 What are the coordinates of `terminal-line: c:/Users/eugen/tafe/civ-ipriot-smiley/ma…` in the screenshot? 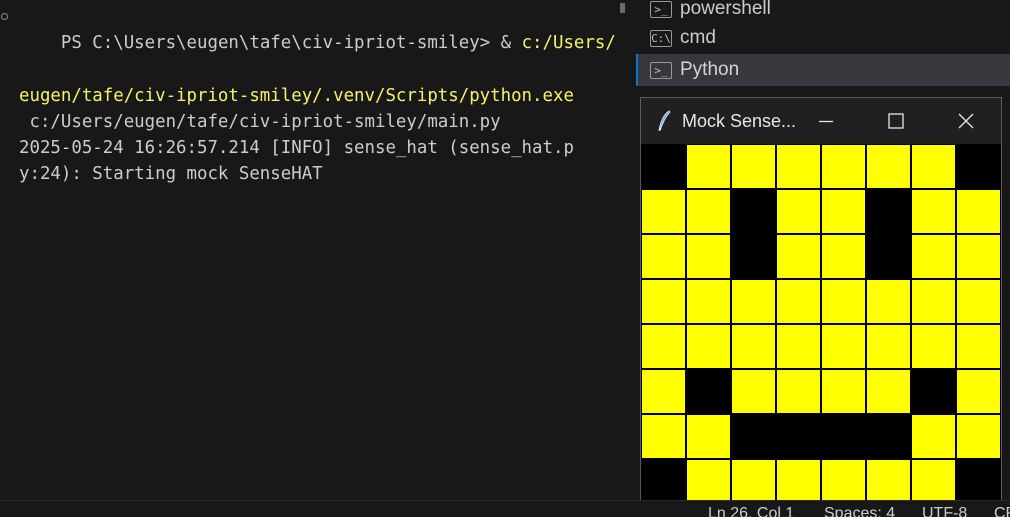 It's located at (260, 121).